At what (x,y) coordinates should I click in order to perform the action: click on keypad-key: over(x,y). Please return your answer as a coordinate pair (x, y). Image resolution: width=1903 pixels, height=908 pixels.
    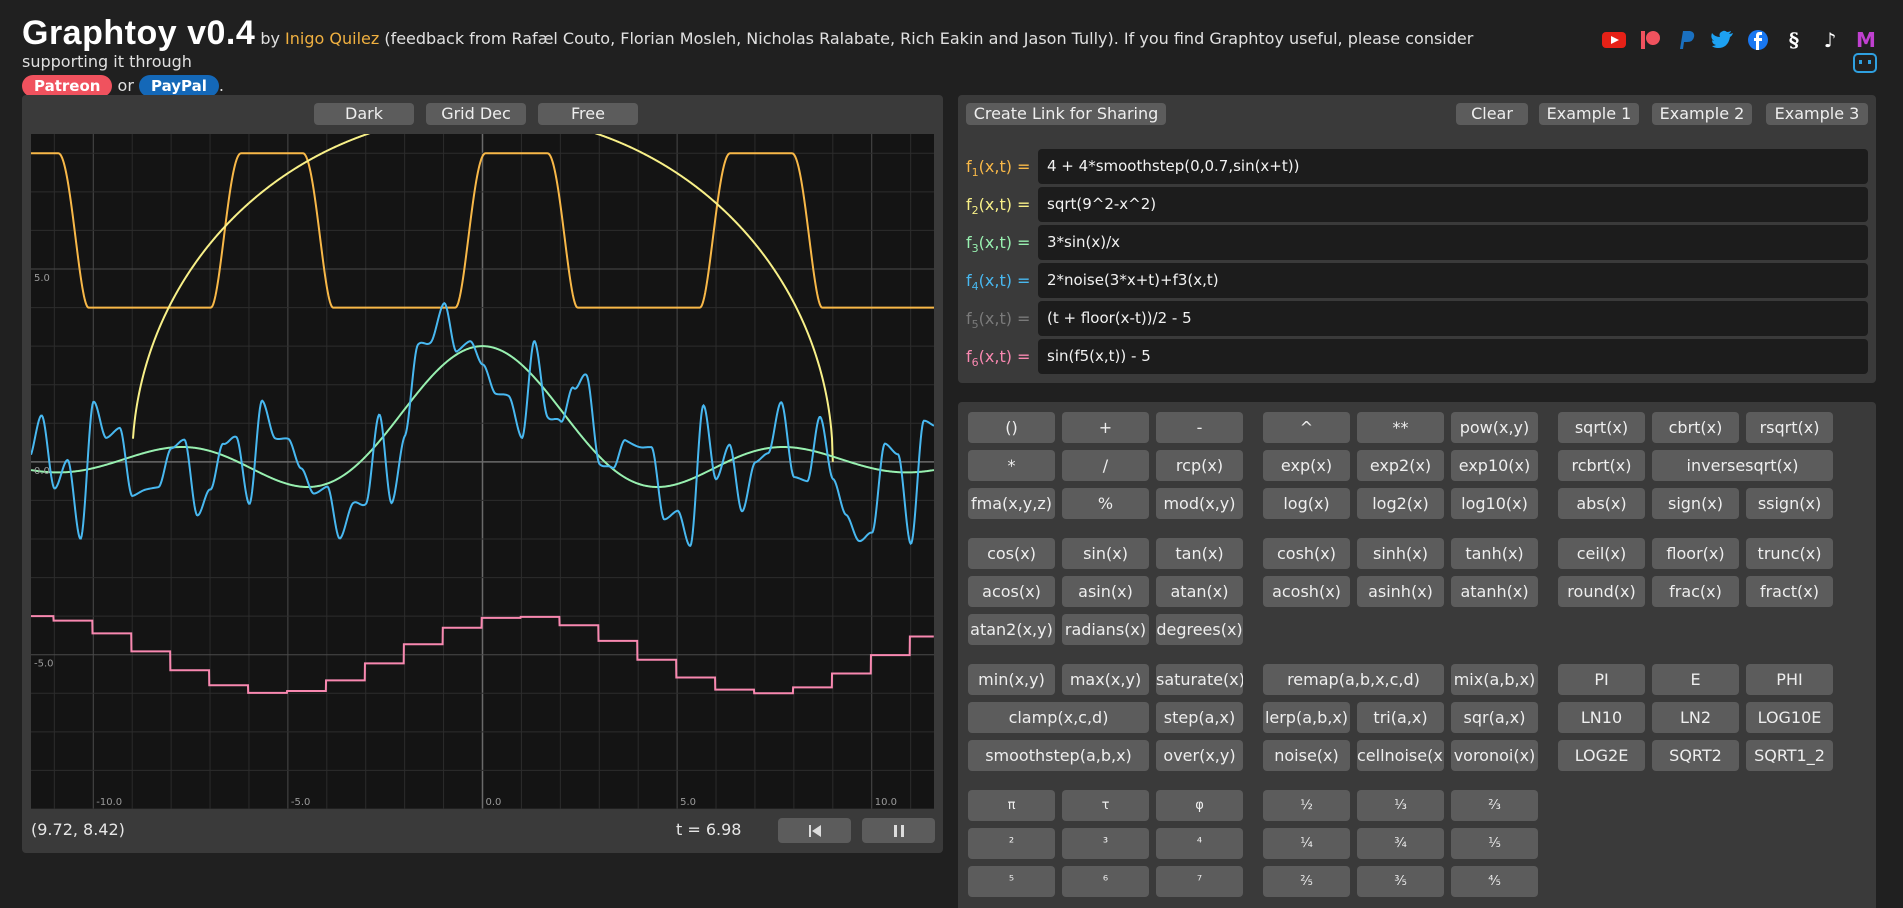
    Looking at the image, I should click on (1199, 755).